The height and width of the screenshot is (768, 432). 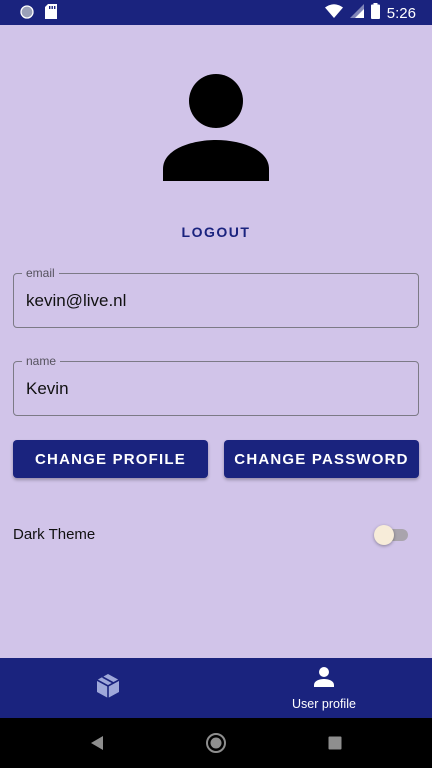 I want to click on status-time: 5:26, so click(x=401, y=13).